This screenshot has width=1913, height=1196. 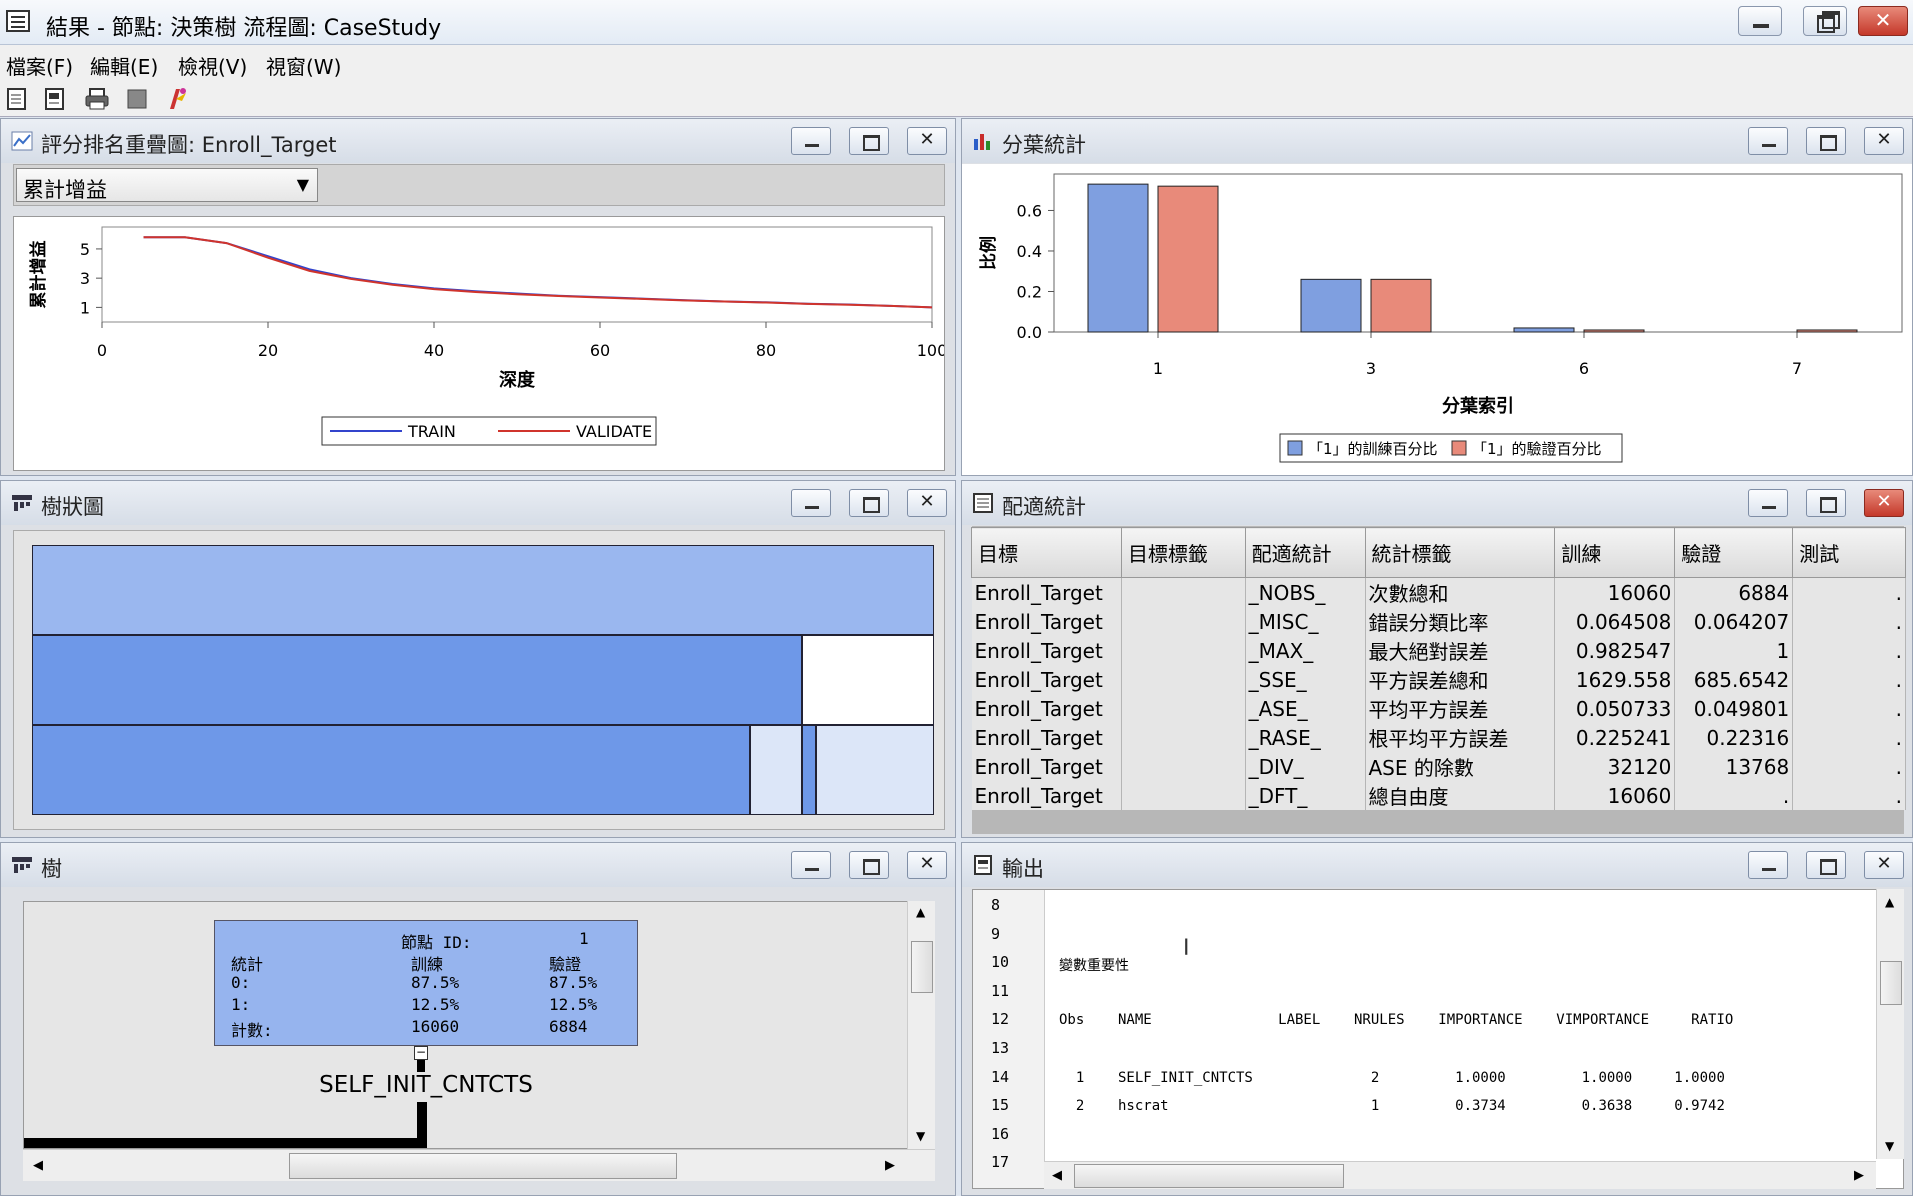 What do you see at coordinates (97, 99) in the screenshot?
I see `print-icon` at bounding box center [97, 99].